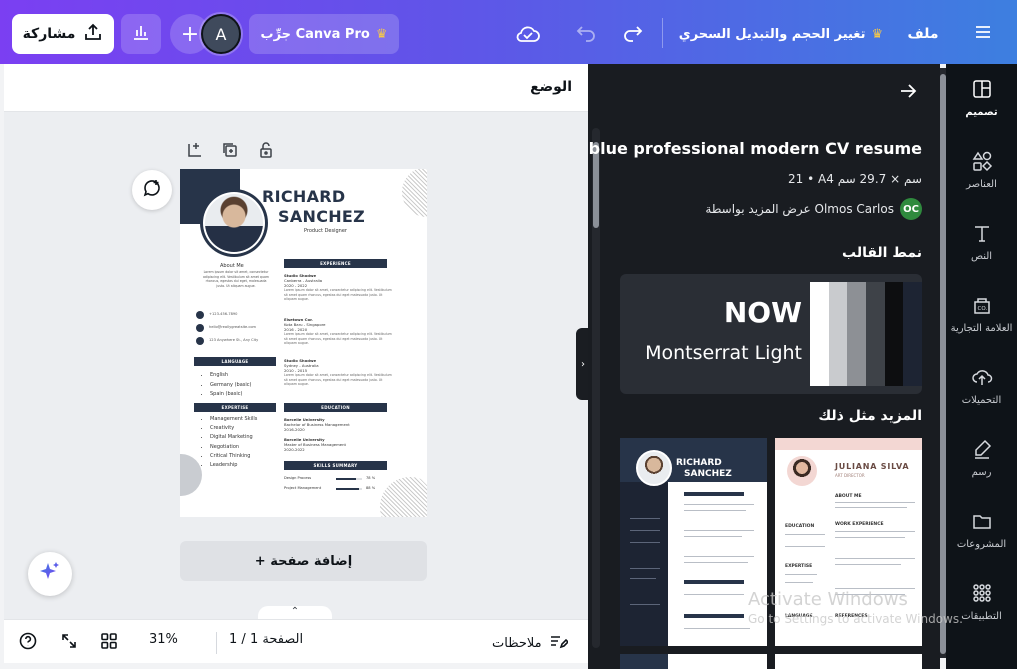 Image resolution: width=1017 pixels, height=669 pixels. What do you see at coordinates (982, 522) in the screenshot?
I see `projects-icon` at bounding box center [982, 522].